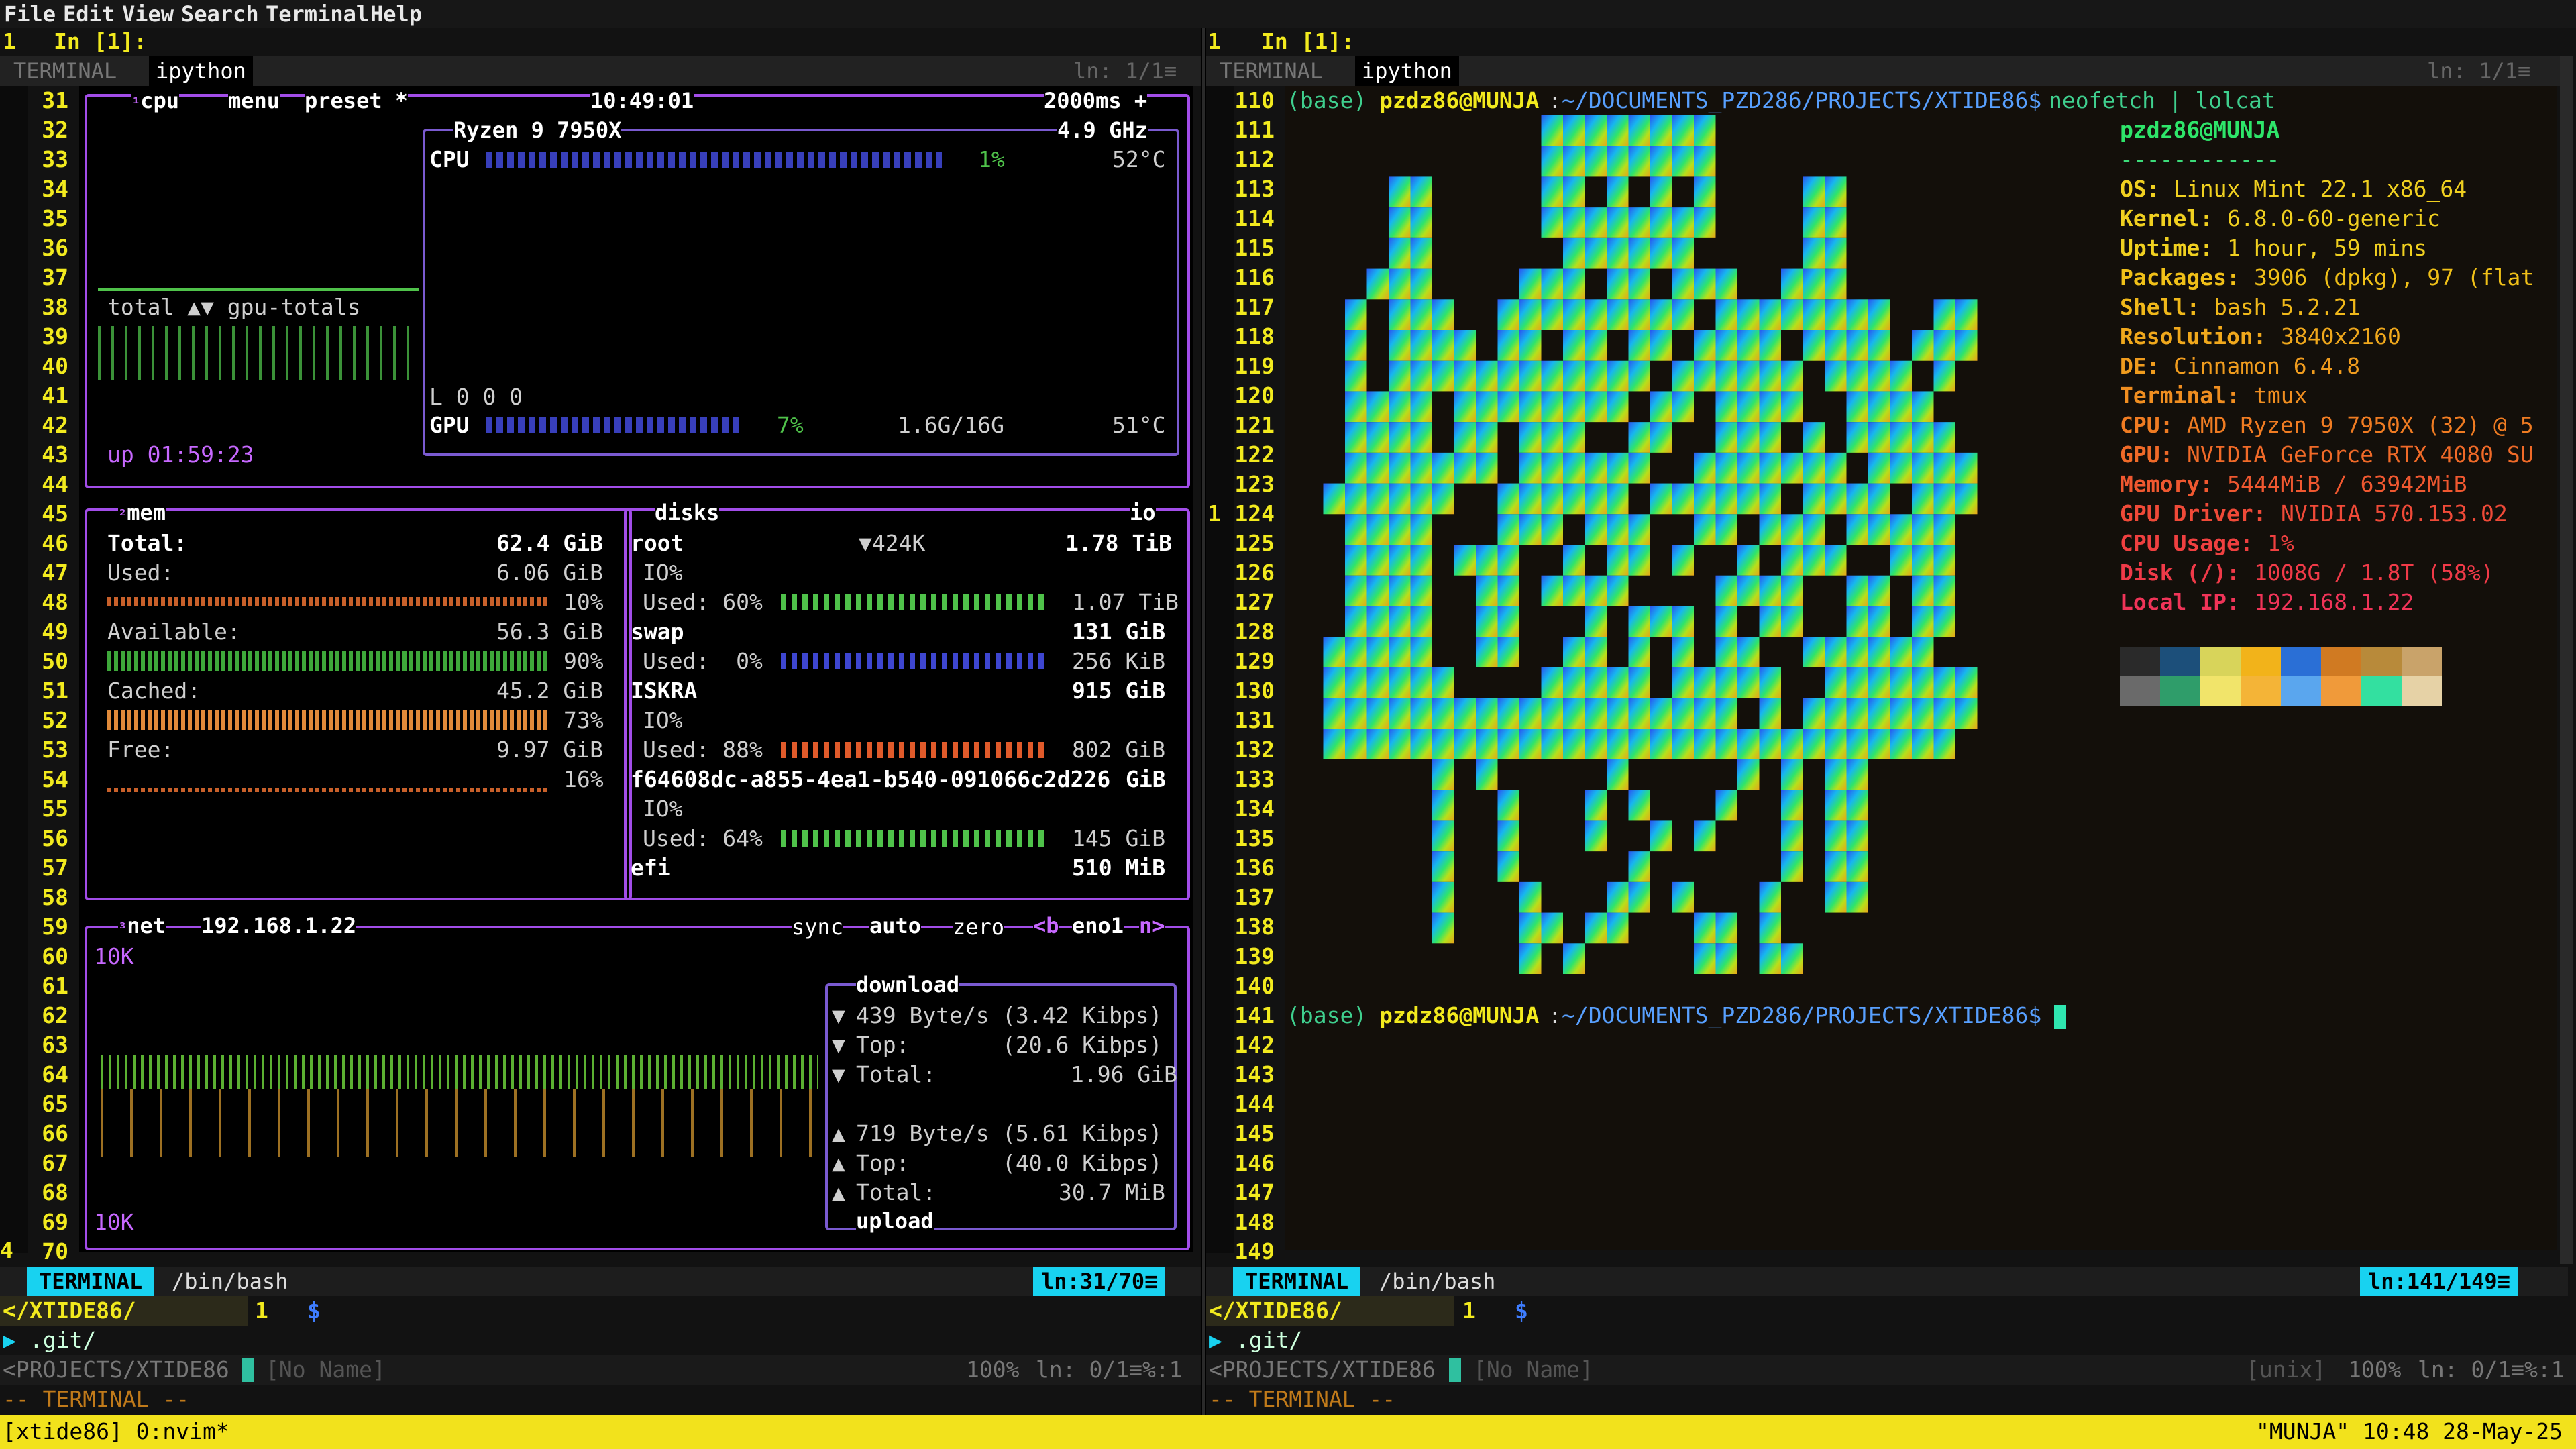  I want to click on totals-toggle: total ▲▼ gpu-totals, so click(234, 307).